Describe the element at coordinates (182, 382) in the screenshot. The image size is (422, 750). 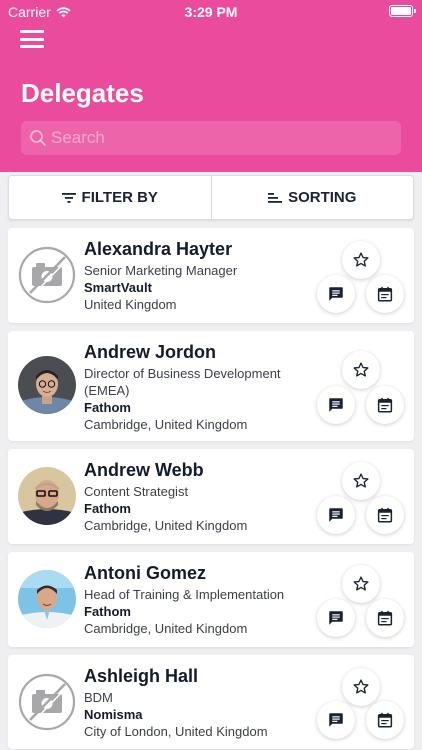
I see `delegate-title: Director of Business Development (EMEA)` at that location.